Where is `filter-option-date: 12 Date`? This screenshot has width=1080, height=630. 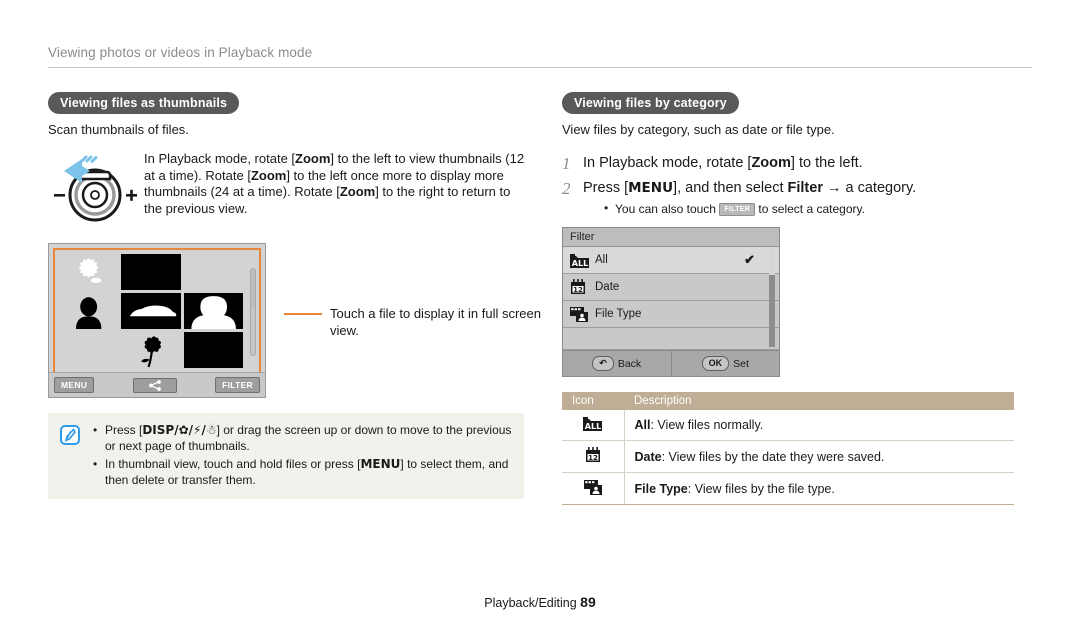 filter-option-date: 12 Date is located at coordinates (671, 287).